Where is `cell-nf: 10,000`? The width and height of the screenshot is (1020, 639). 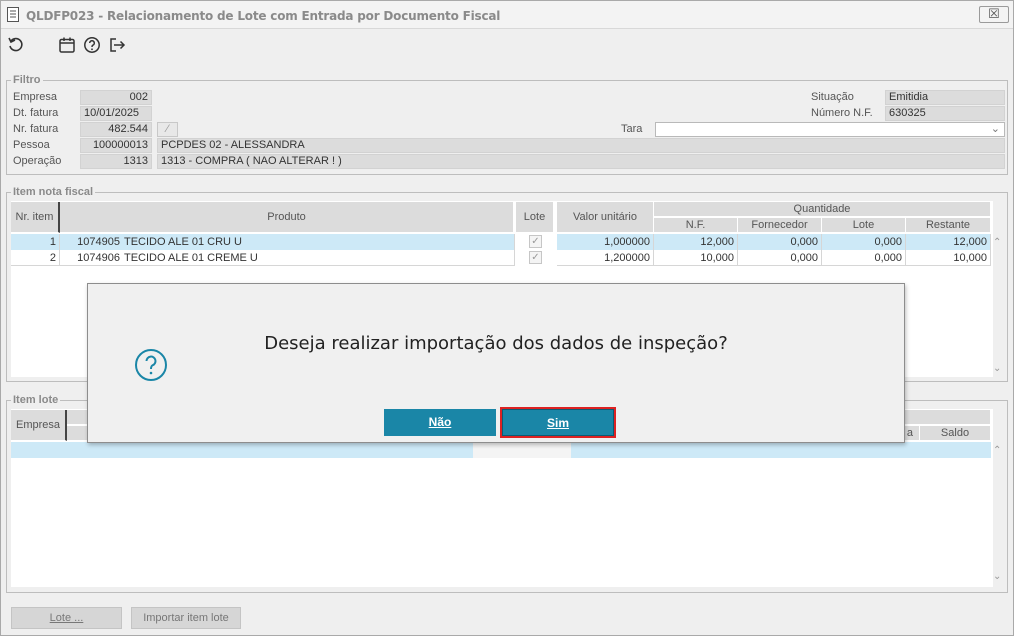
cell-nf: 10,000 is located at coordinates (696, 258).